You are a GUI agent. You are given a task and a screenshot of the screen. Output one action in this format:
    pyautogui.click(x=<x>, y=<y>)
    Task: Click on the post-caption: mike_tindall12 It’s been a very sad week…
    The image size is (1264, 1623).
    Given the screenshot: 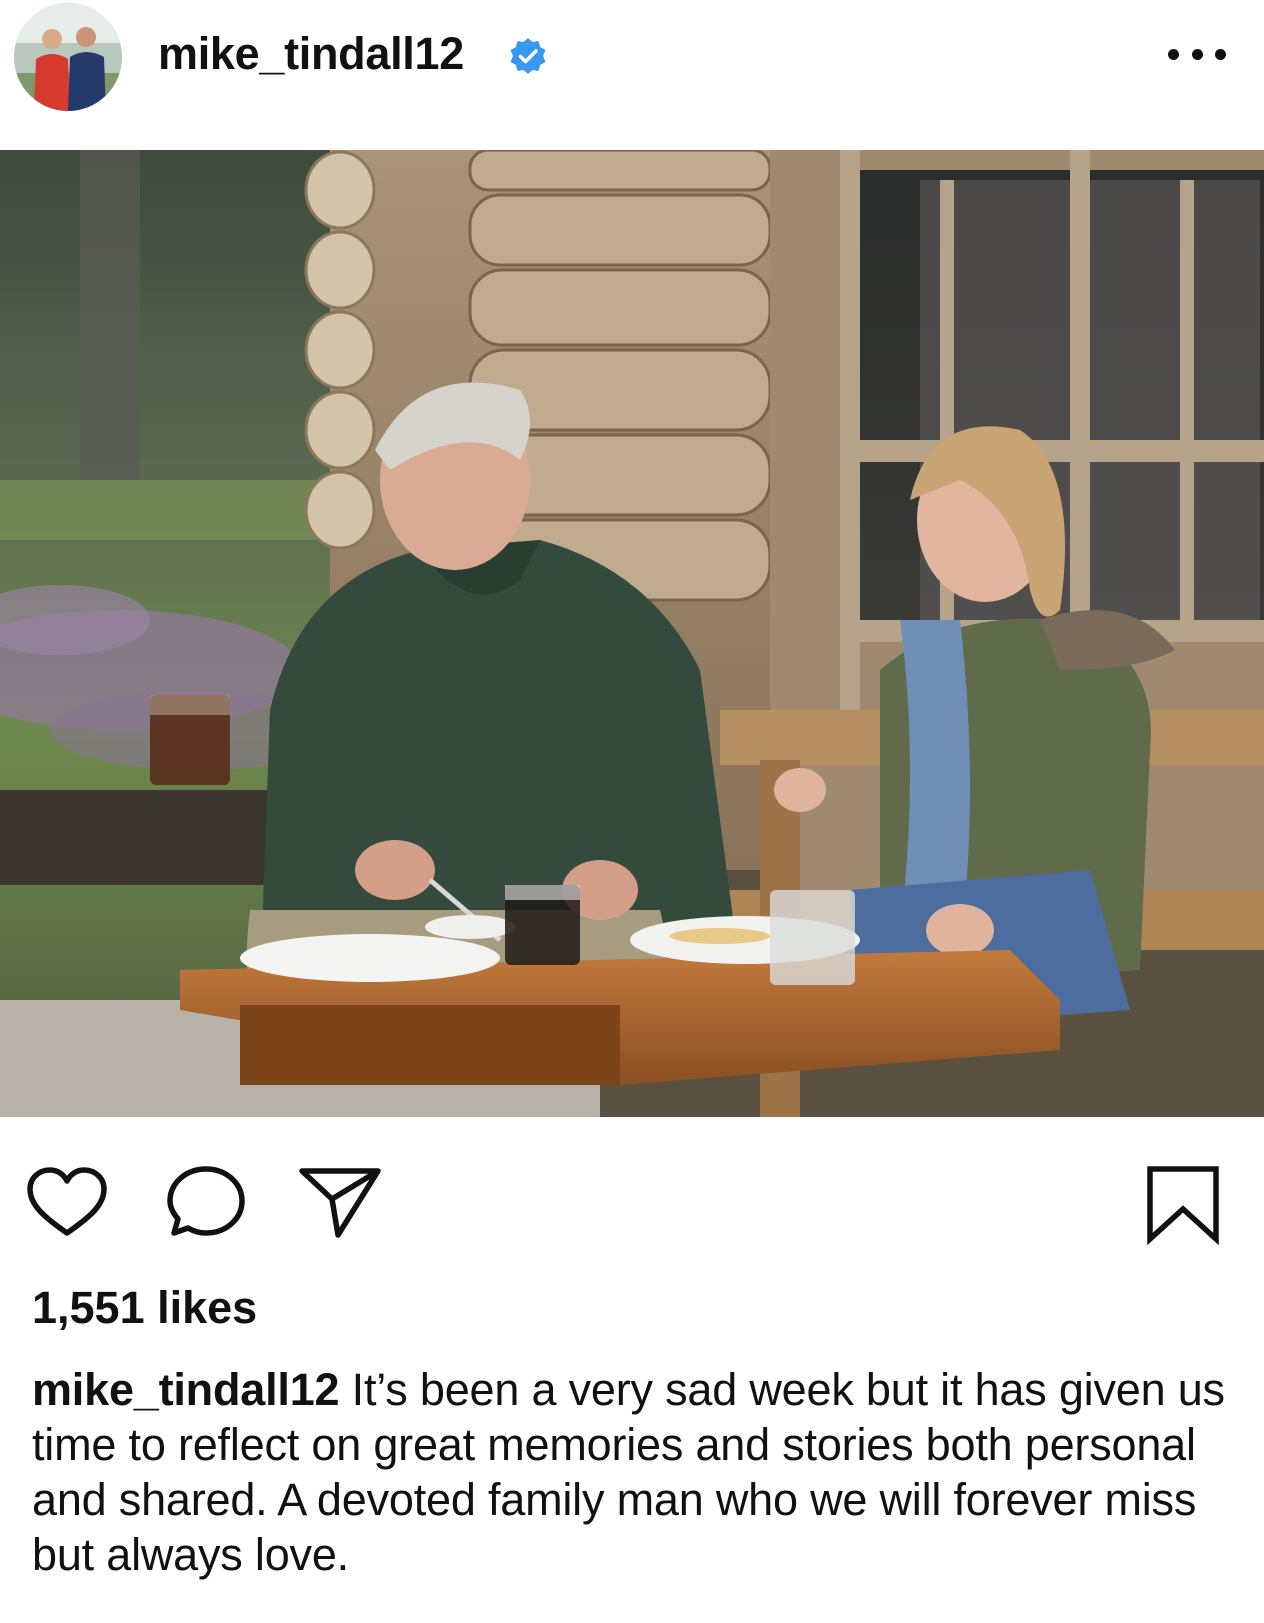 What is the action you would take?
    pyautogui.click(x=637, y=1472)
    